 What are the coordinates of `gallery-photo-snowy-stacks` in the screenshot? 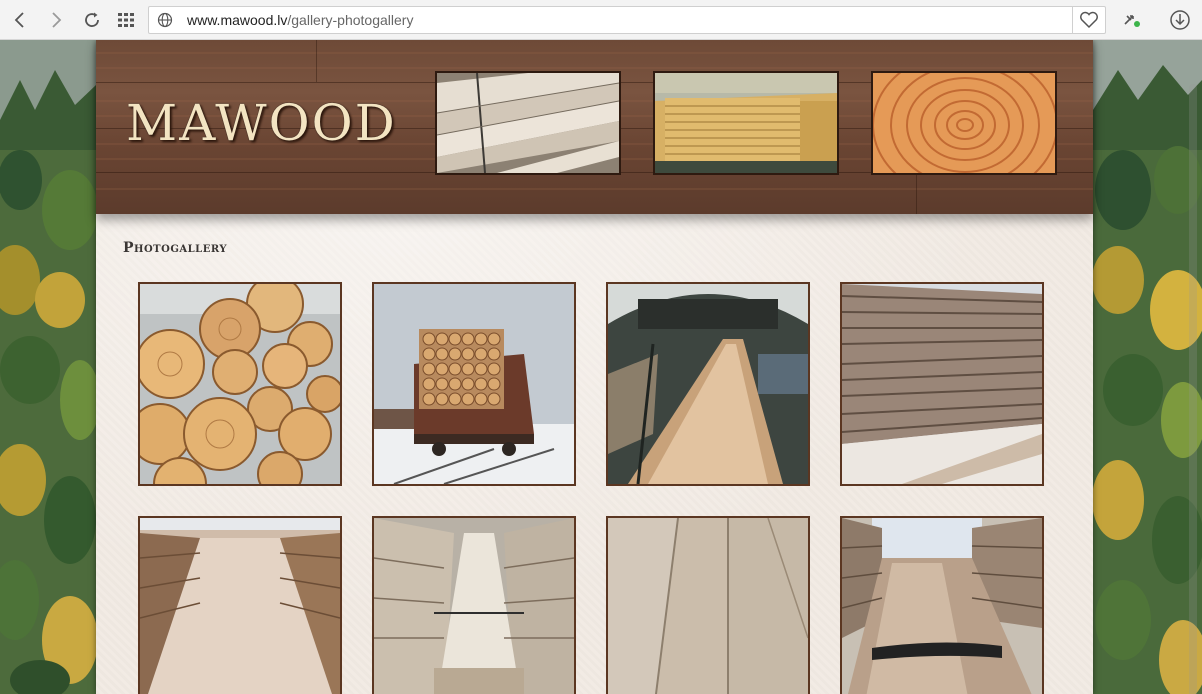 It's located at (942, 605).